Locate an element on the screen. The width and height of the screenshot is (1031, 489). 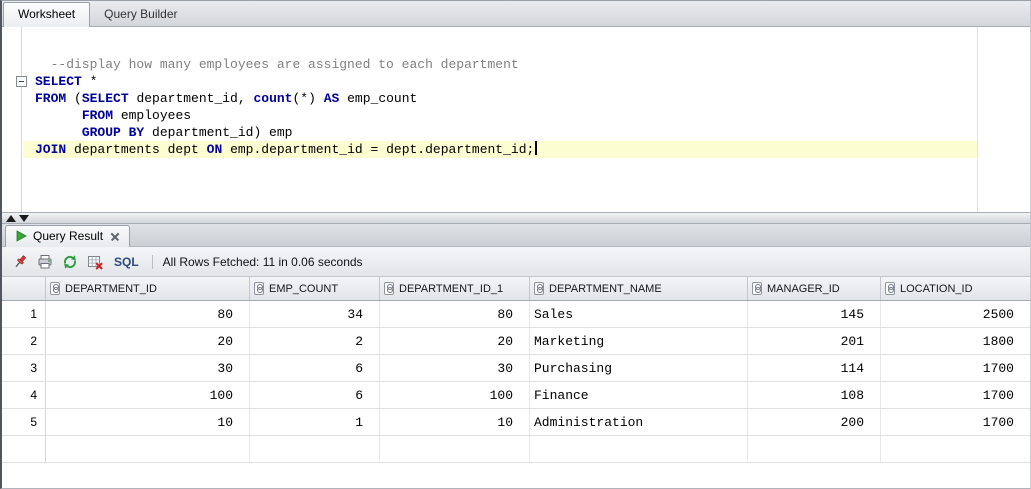
result-toolbar: SQL All Rows Fetched: 11 in 0.06 seconds is located at coordinates (516, 262).